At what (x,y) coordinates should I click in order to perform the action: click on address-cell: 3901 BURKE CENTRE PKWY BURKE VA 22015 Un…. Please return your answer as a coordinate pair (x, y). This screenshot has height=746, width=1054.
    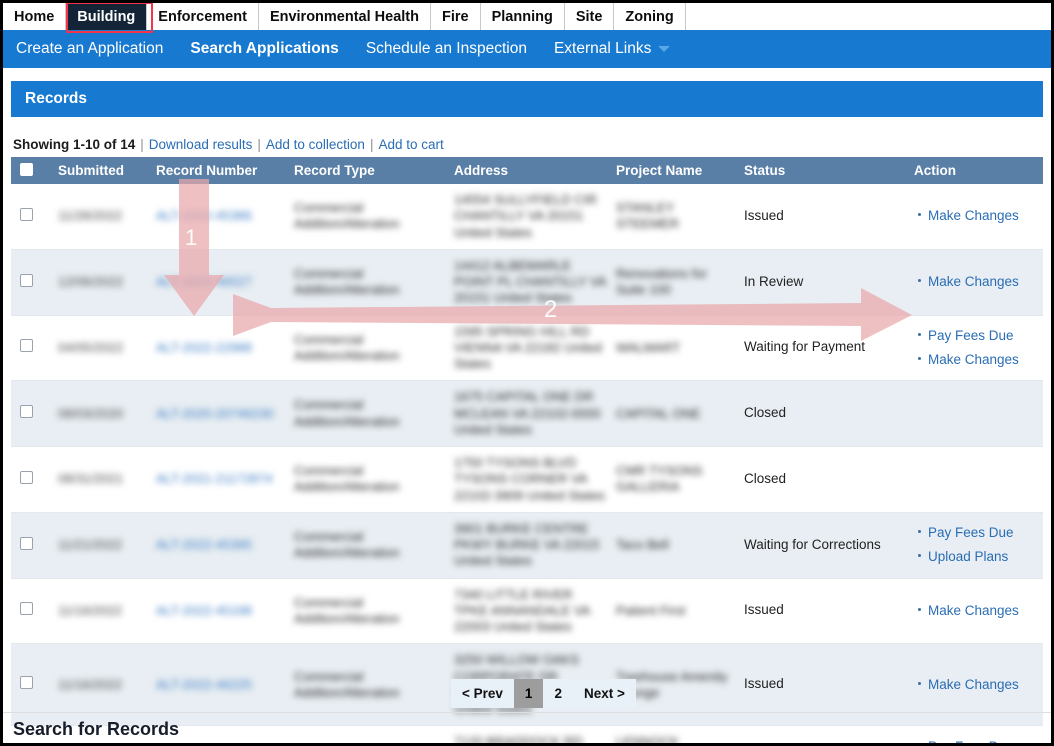
    Looking at the image, I should click on (526, 545).